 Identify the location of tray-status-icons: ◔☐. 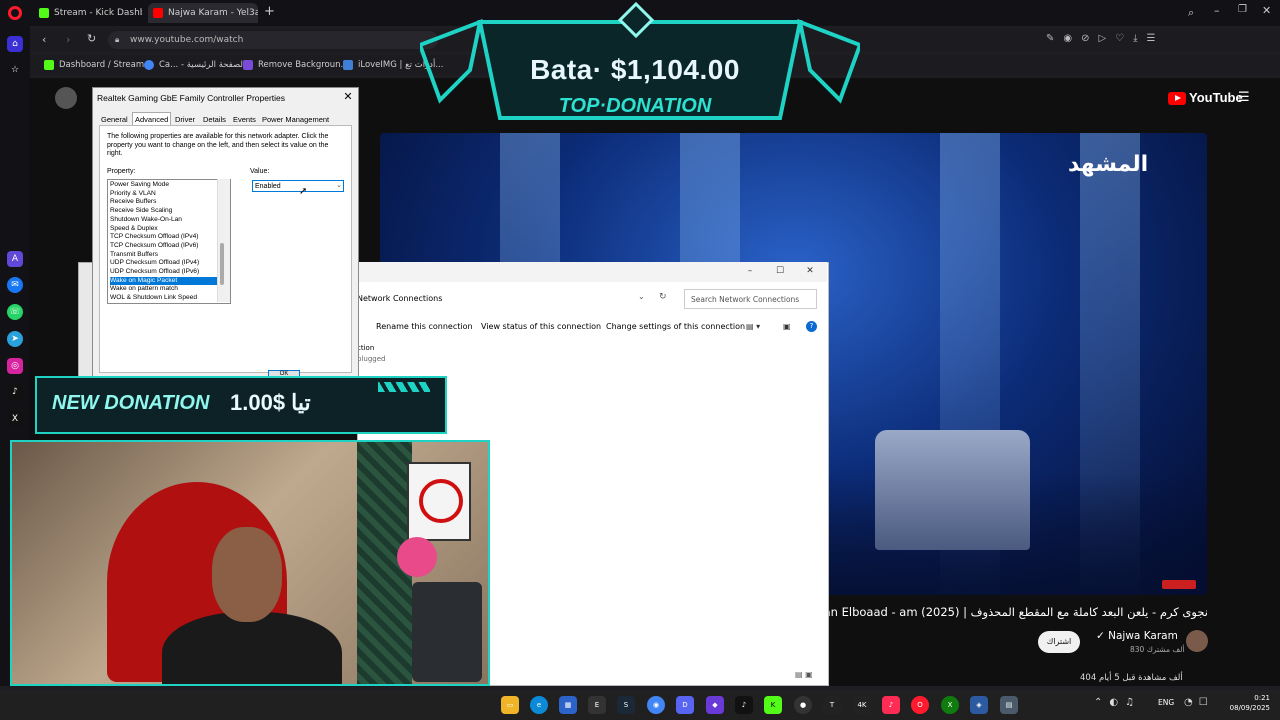
(1199, 702).